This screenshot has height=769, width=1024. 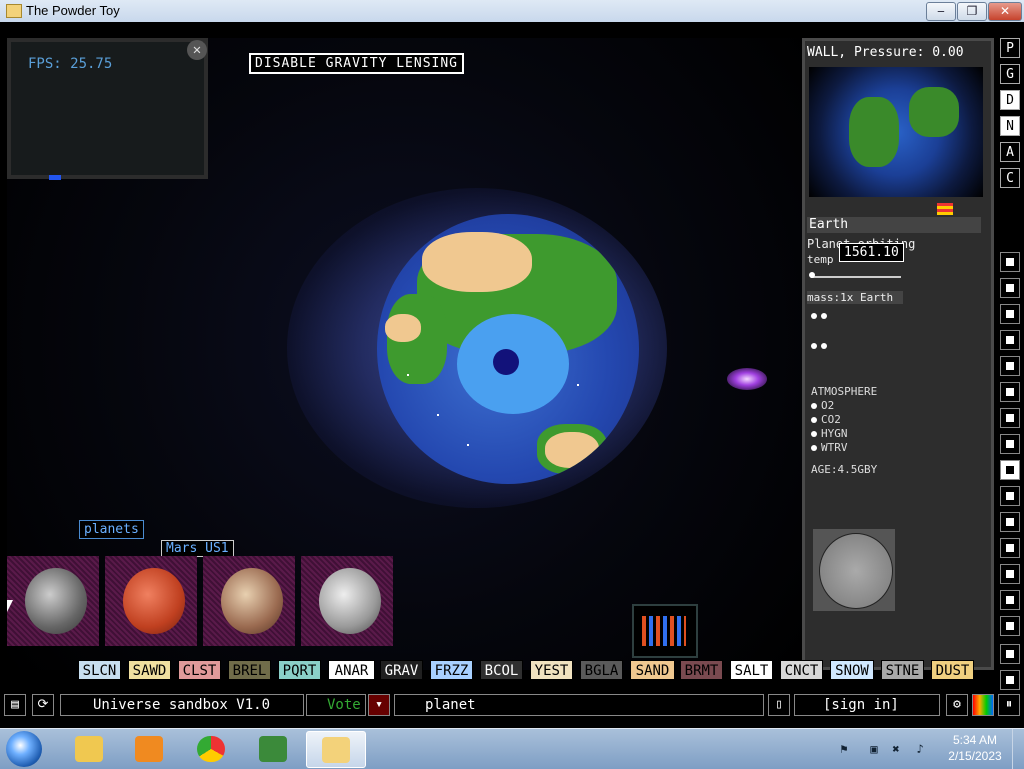 What do you see at coordinates (972, 11) in the screenshot?
I see `maximize-button: ❐` at bounding box center [972, 11].